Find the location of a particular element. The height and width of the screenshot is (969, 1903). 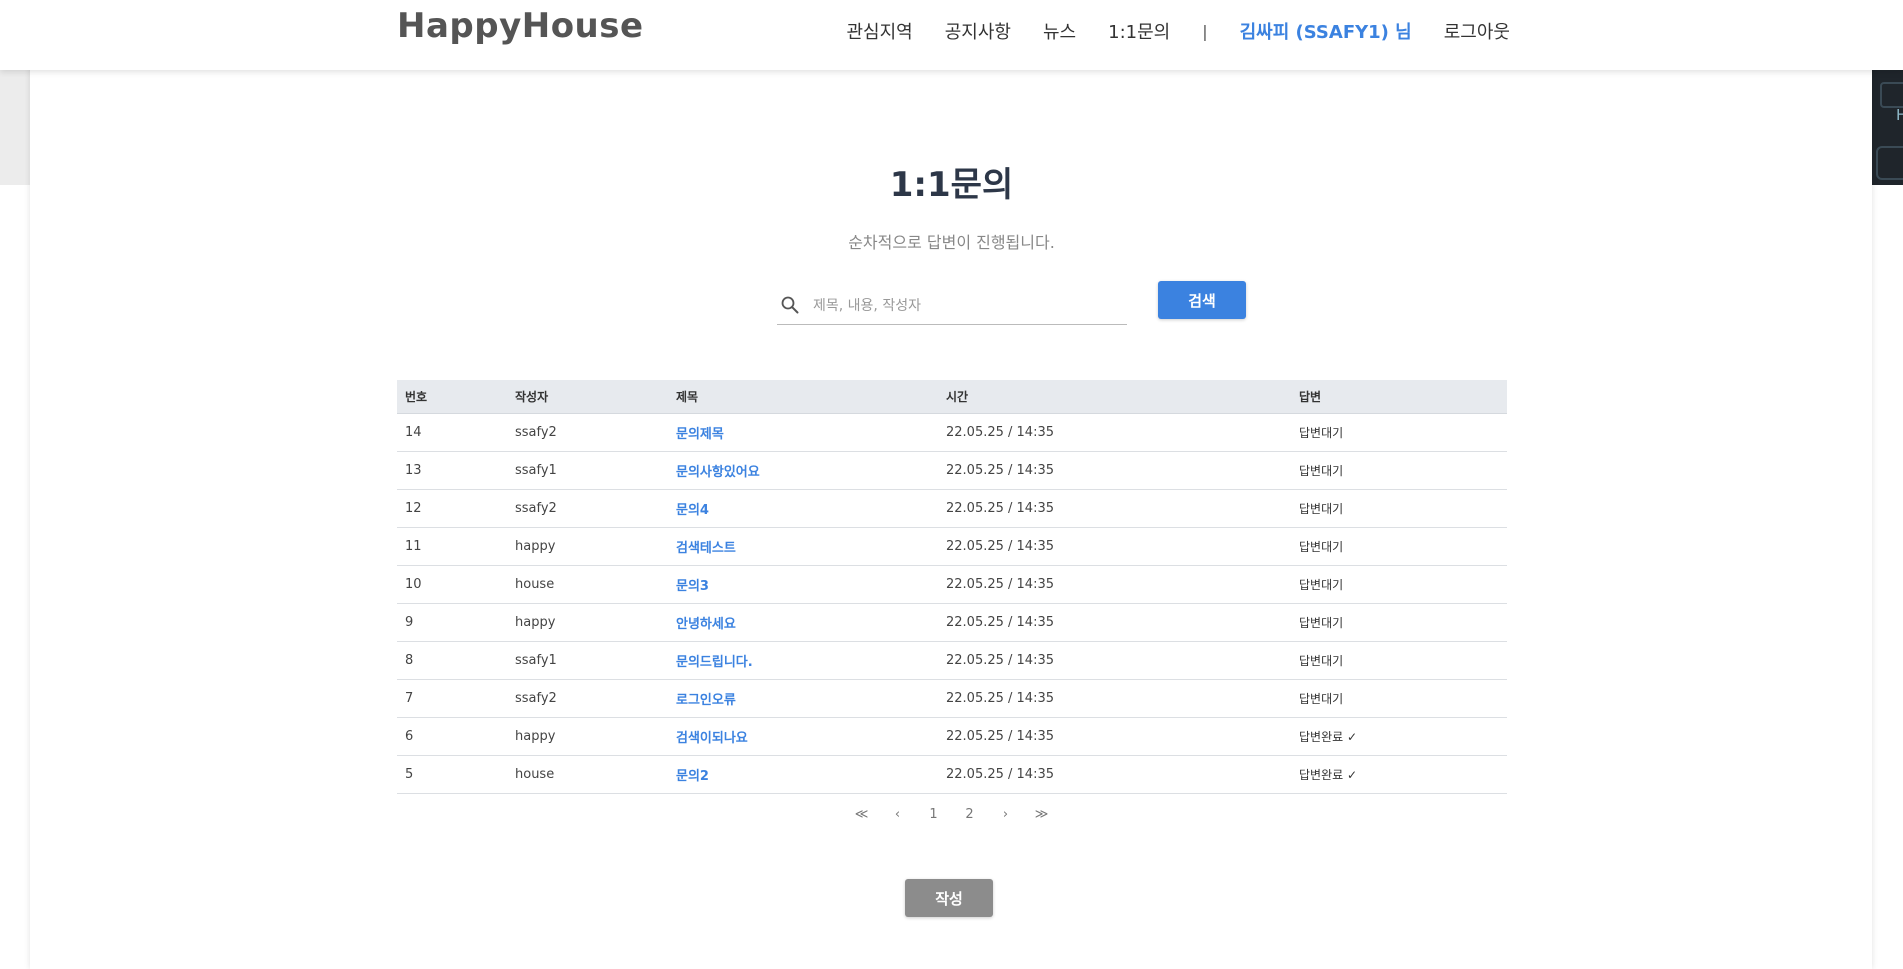

row-number: 11 is located at coordinates (452, 546).